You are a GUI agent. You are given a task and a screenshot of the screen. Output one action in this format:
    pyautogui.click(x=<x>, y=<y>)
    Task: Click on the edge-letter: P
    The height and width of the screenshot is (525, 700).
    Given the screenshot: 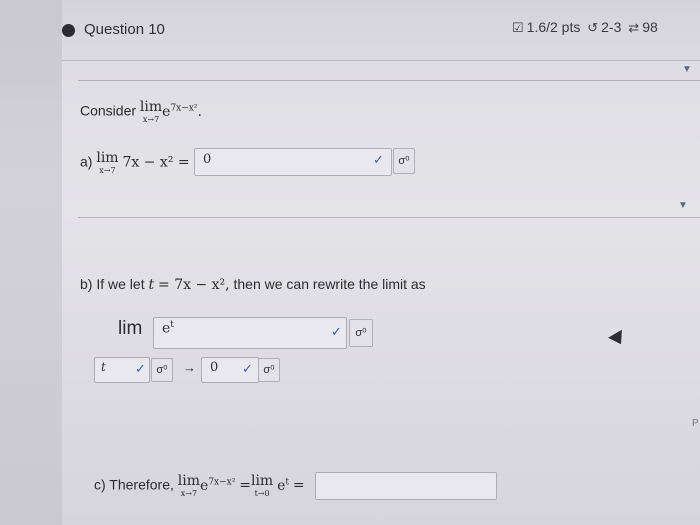 What is the action you would take?
    pyautogui.click(x=695, y=423)
    